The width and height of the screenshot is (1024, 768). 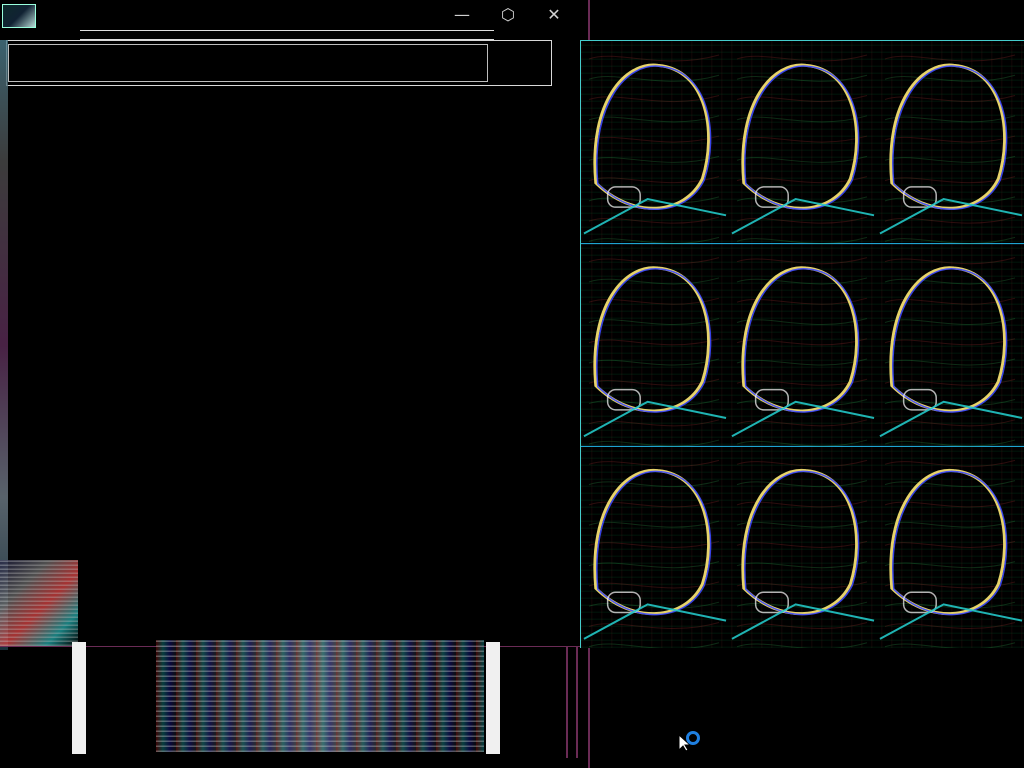 What do you see at coordinates (572, 702) in the screenshot?
I see `bottom-frame-right-edge` at bounding box center [572, 702].